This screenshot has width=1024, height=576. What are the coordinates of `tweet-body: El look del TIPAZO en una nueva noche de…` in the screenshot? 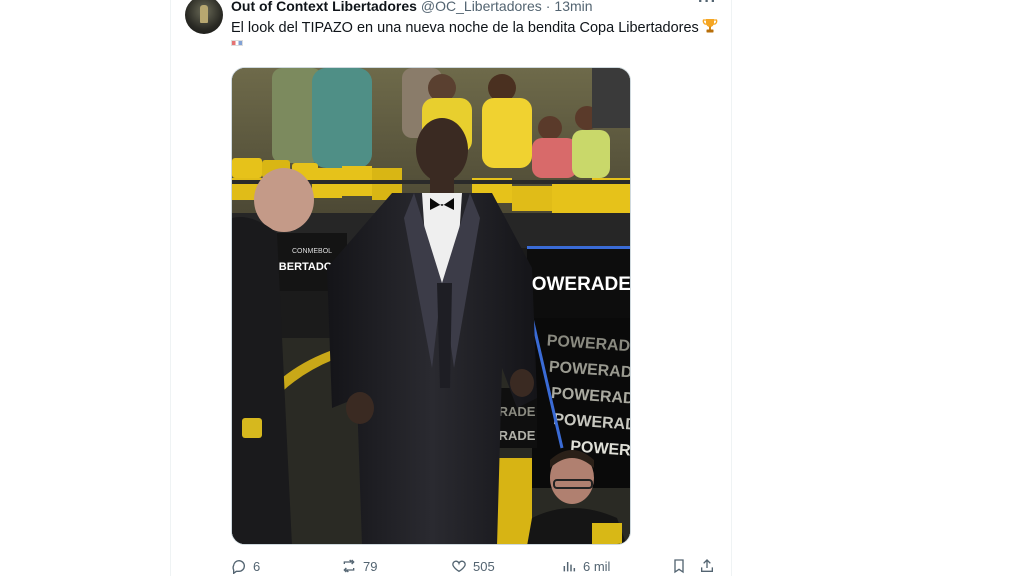 It's located at (465, 28).